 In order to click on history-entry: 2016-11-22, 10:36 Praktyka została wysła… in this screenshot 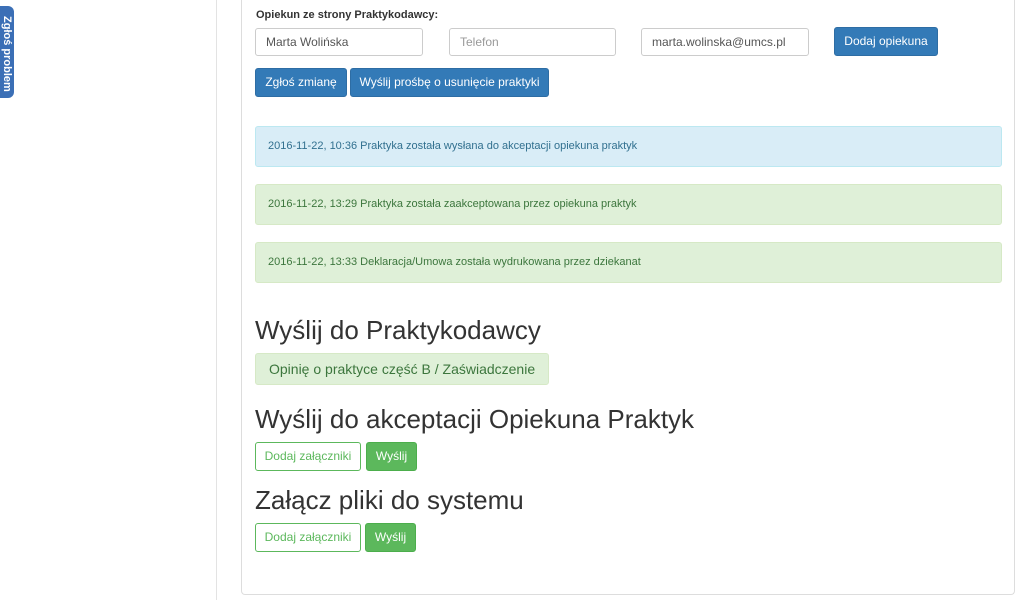, I will do `click(628, 146)`.